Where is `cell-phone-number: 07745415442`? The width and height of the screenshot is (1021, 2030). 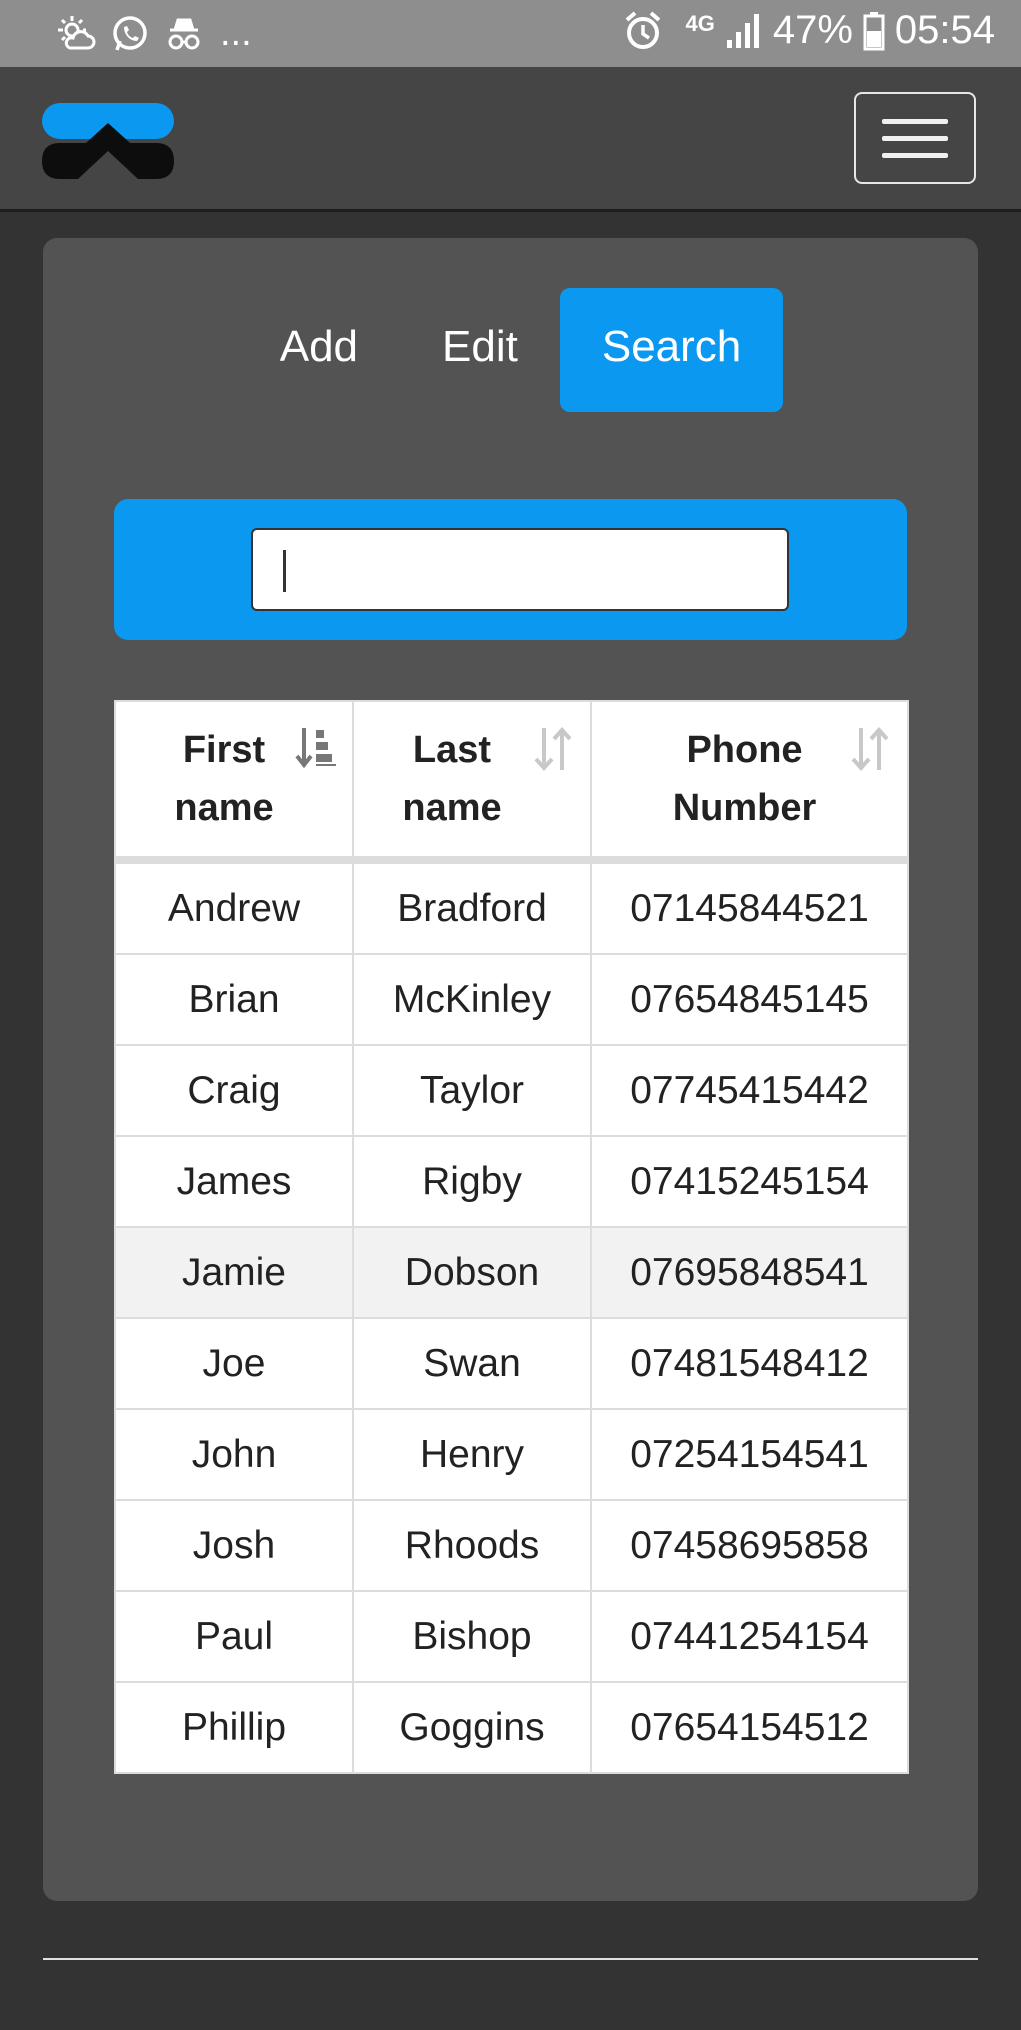
cell-phone-number: 07745415442 is located at coordinates (749, 1090).